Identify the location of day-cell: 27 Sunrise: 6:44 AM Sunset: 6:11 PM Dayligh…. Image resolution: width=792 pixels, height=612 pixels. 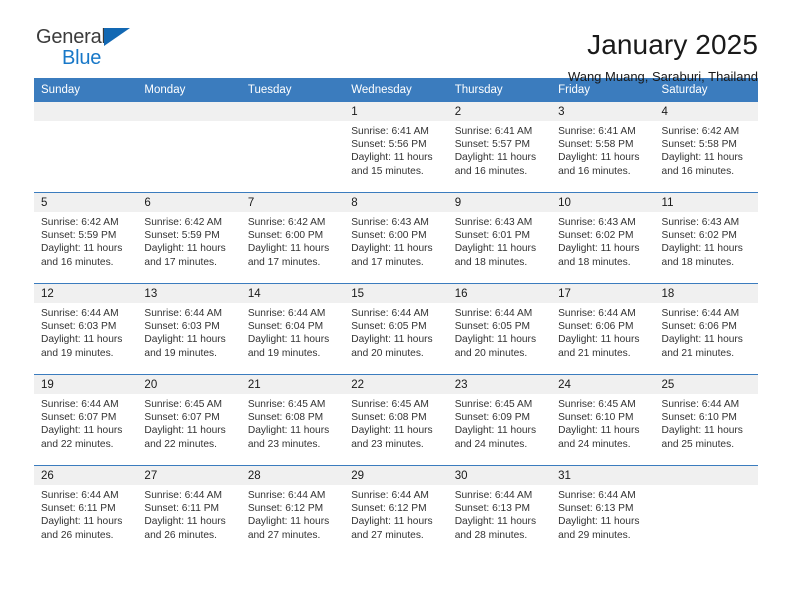
(189, 511).